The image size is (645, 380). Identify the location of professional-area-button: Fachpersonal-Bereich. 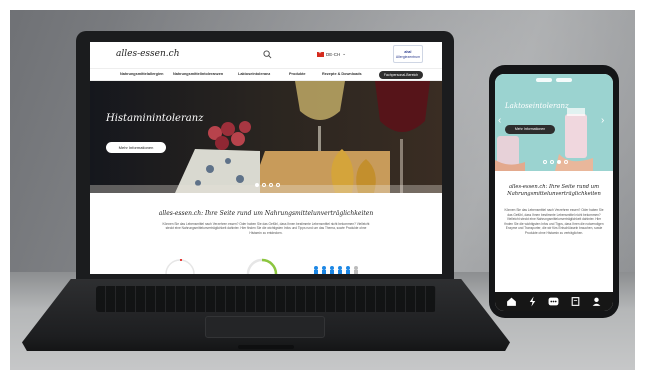
(401, 75).